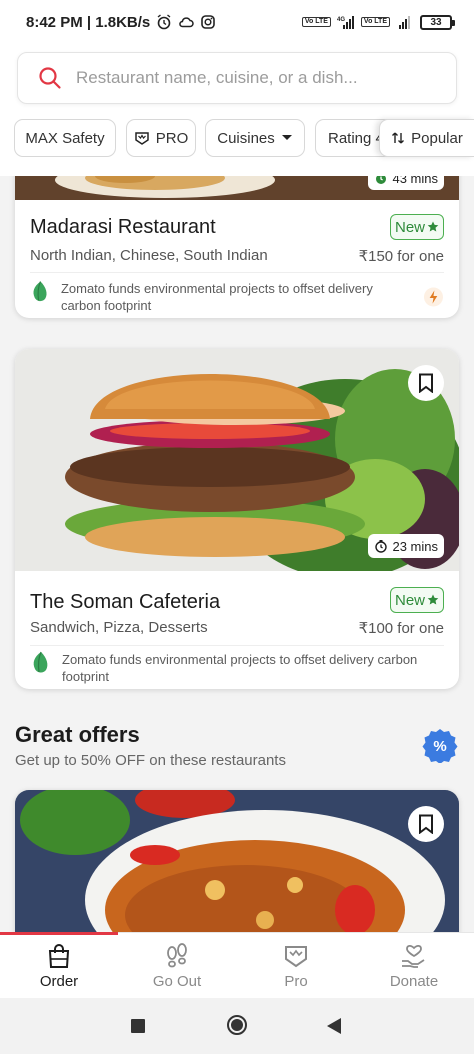 This screenshot has width=474, height=1054. I want to click on donate-hand-heart-icon, so click(413, 956).